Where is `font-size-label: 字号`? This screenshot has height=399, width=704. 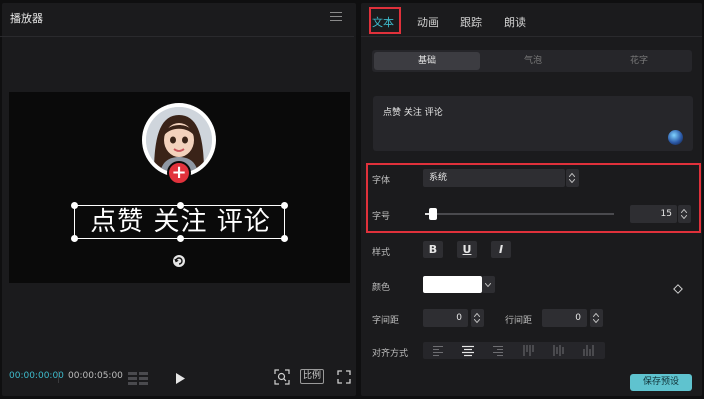 font-size-label: 字号 is located at coordinates (381, 217).